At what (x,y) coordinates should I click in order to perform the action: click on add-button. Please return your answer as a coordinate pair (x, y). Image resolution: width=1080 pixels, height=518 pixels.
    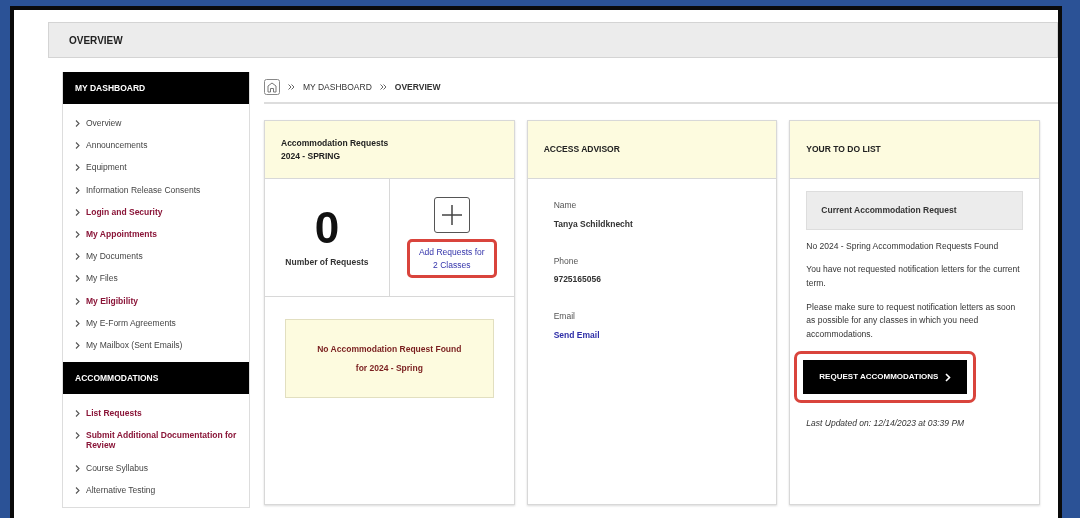
    Looking at the image, I should click on (451, 214).